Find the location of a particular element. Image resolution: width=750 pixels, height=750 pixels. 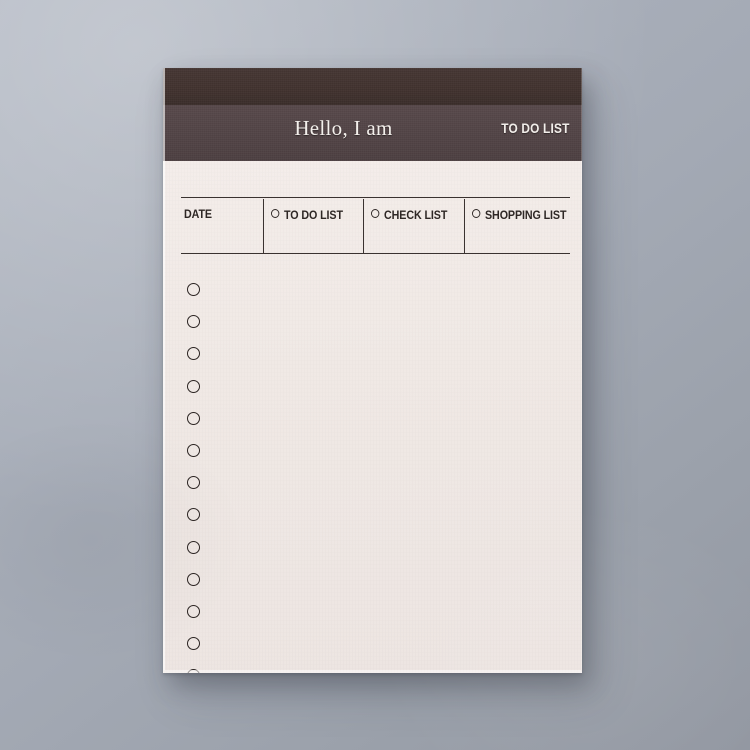

column-header-shopping-list: SHOPPING LIST is located at coordinates (519, 215).